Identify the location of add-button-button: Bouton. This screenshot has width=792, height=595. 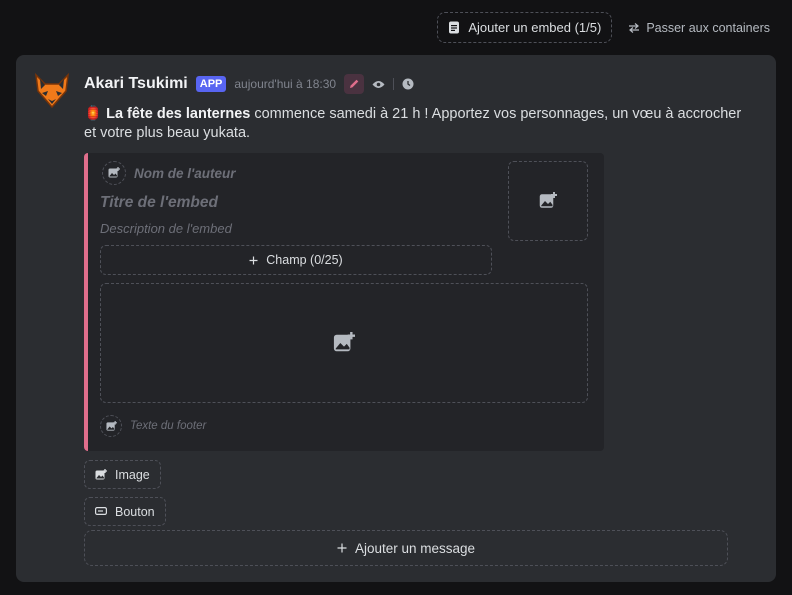
(125, 511).